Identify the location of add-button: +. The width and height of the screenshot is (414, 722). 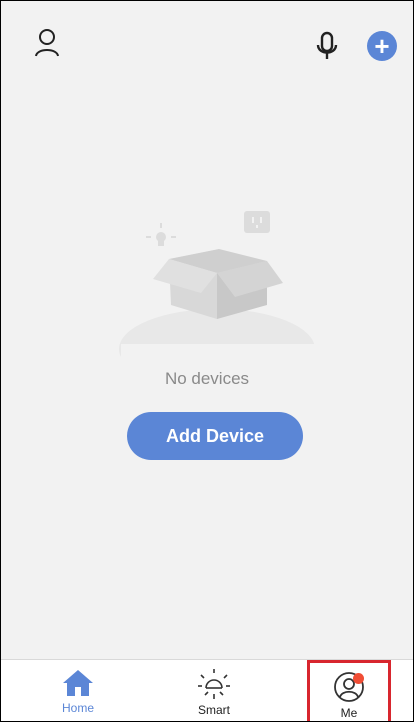
(382, 46).